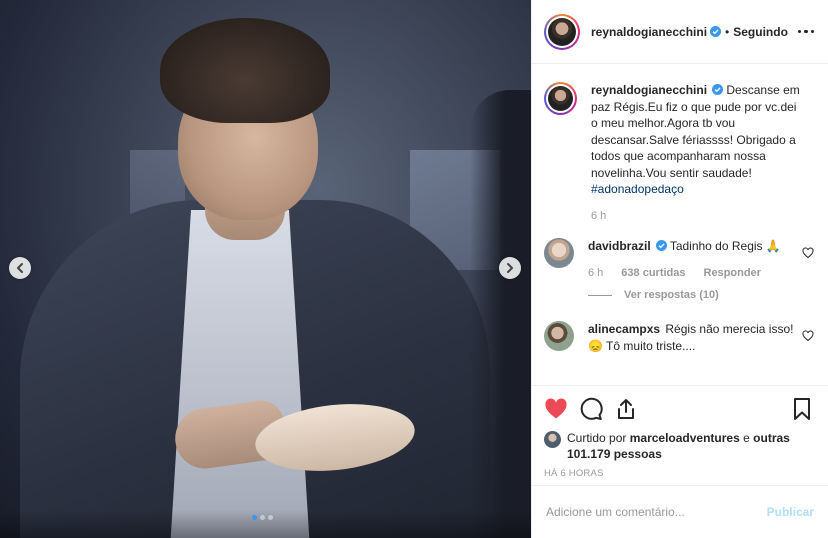 The width and height of the screenshot is (828, 538). I want to click on heart-icon, so click(556, 409).